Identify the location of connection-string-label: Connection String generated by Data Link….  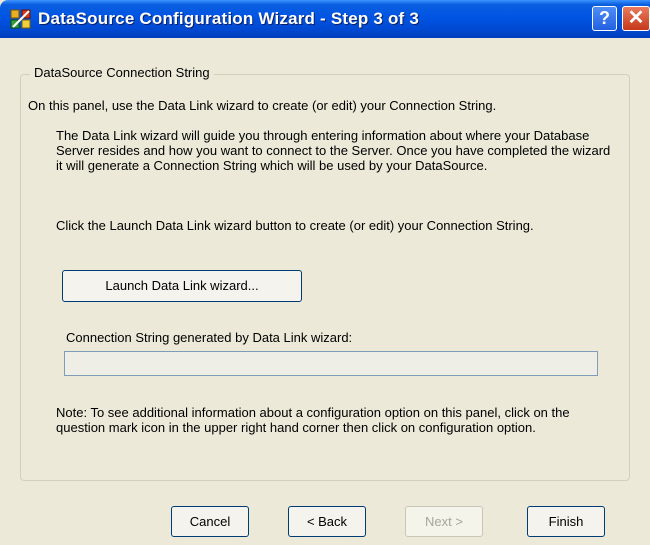
(209, 337).